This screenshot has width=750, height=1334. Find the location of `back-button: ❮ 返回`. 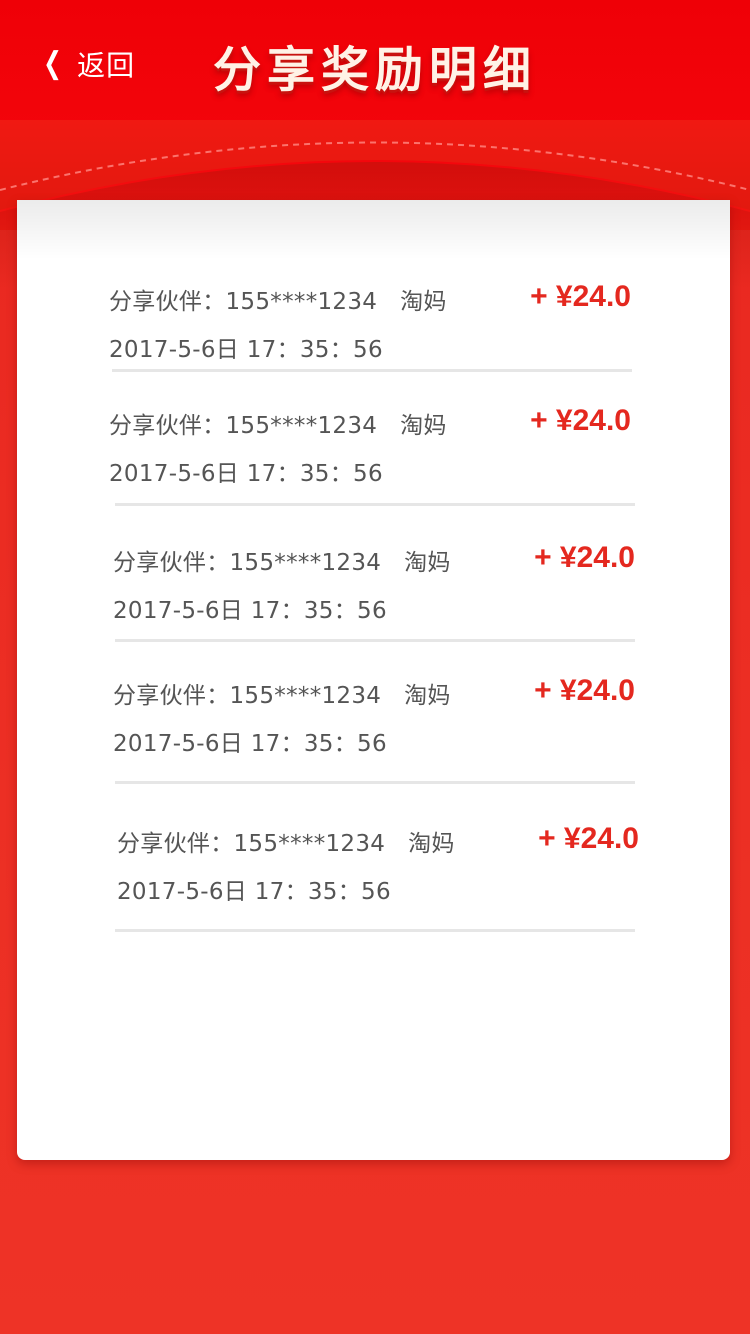

back-button: ❮ 返回 is located at coordinates (87, 64).